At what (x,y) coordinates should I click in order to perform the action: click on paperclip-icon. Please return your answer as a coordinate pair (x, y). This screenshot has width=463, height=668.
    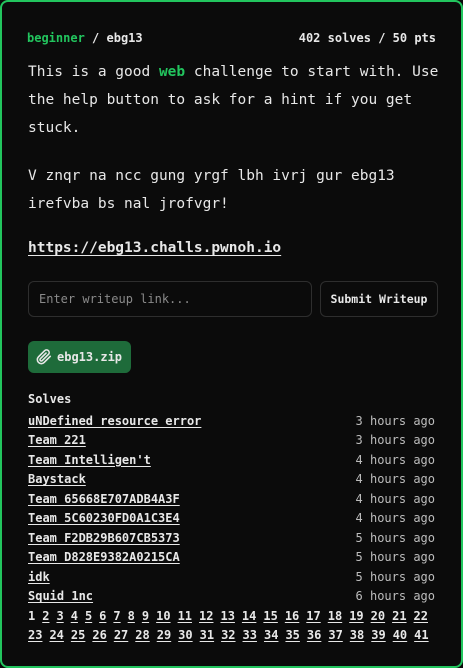
    Looking at the image, I should click on (44, 357).